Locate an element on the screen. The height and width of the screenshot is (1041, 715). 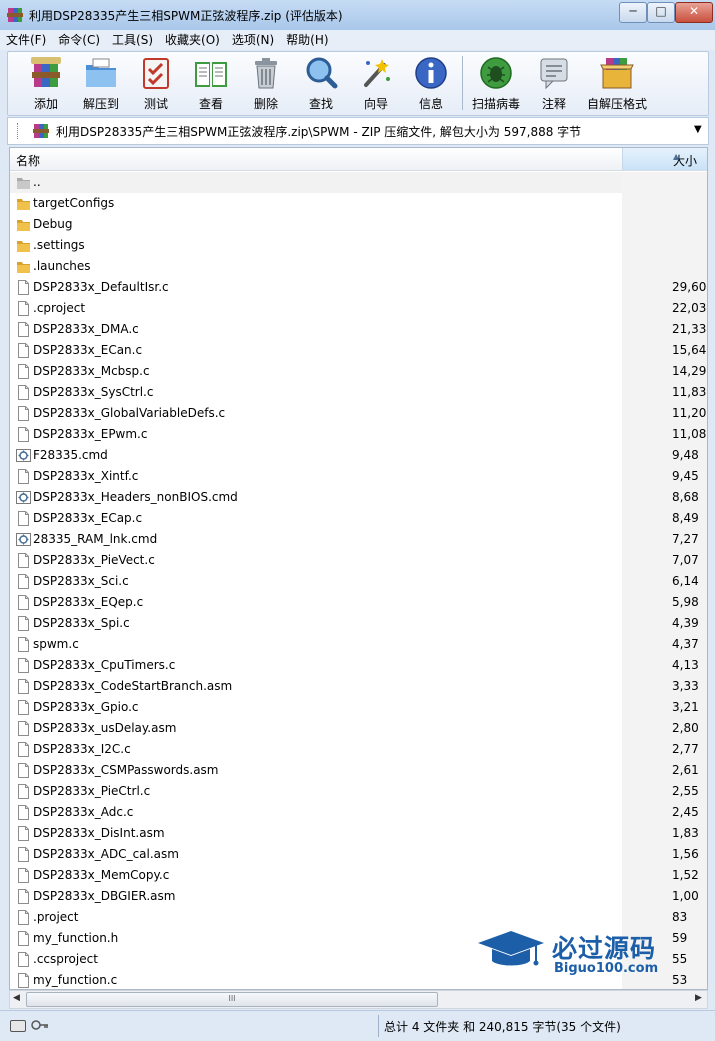
file-row: DSP2833x_I2C.c 2,77 is located at coordinates (358, 749).